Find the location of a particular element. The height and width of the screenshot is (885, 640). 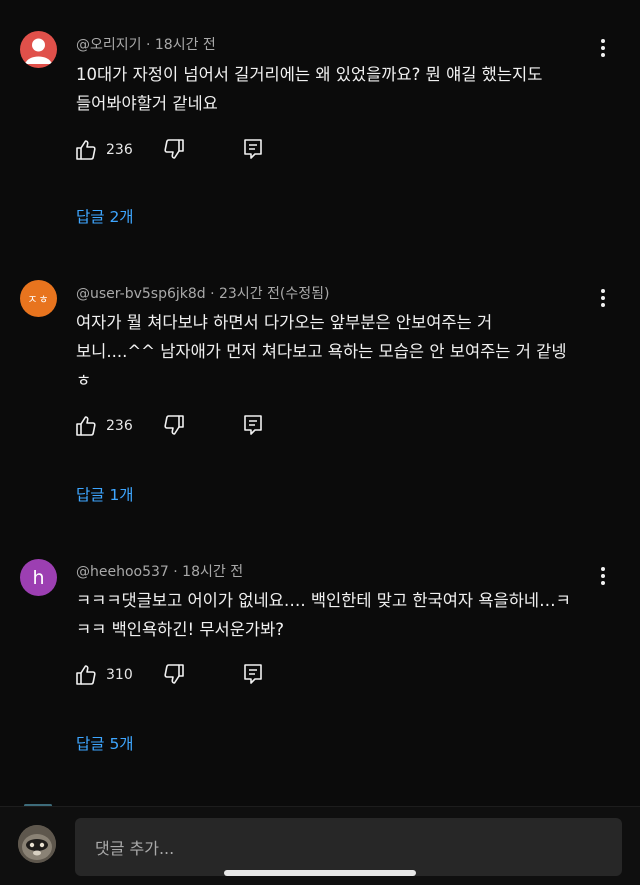

user-avatar: ㅈㅎ is located at coordinates (38, 298).